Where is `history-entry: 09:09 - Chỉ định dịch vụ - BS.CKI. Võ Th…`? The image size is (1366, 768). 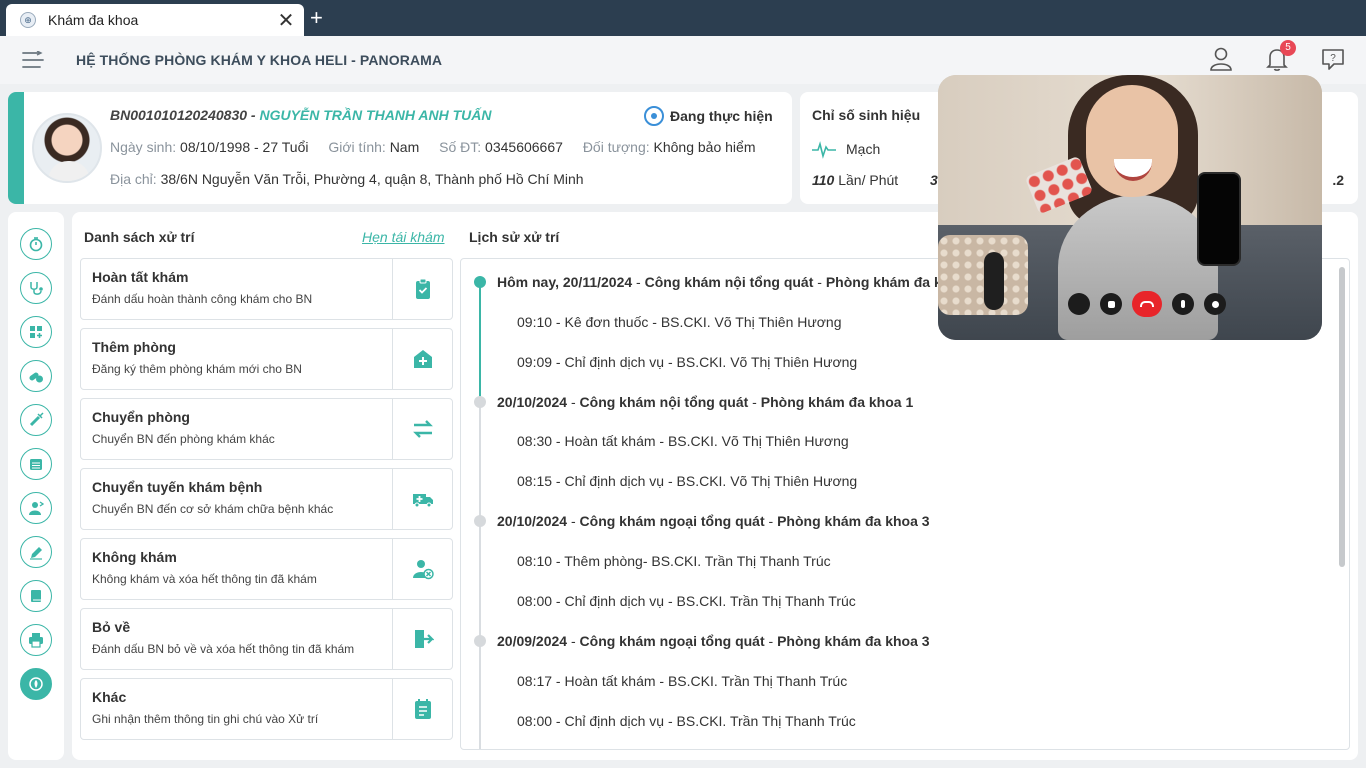 history-entry: 09:09 - Chỉ định dịch vụ - BS.CKI. Võ Th… is located at coordinates (687, 362).